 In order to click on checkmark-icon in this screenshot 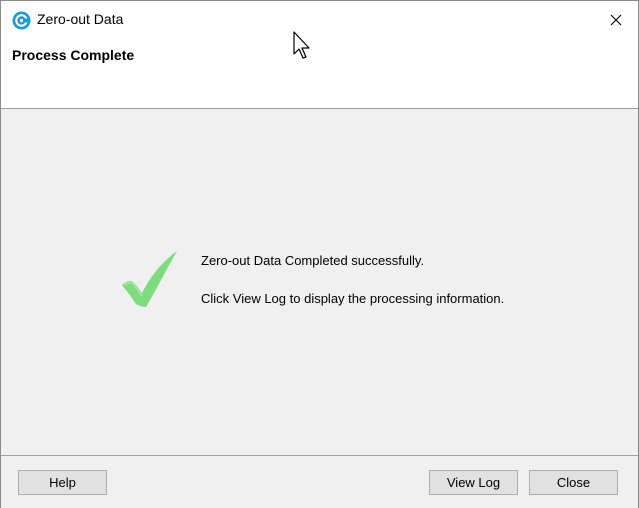, I will do `click(151, 279)`.